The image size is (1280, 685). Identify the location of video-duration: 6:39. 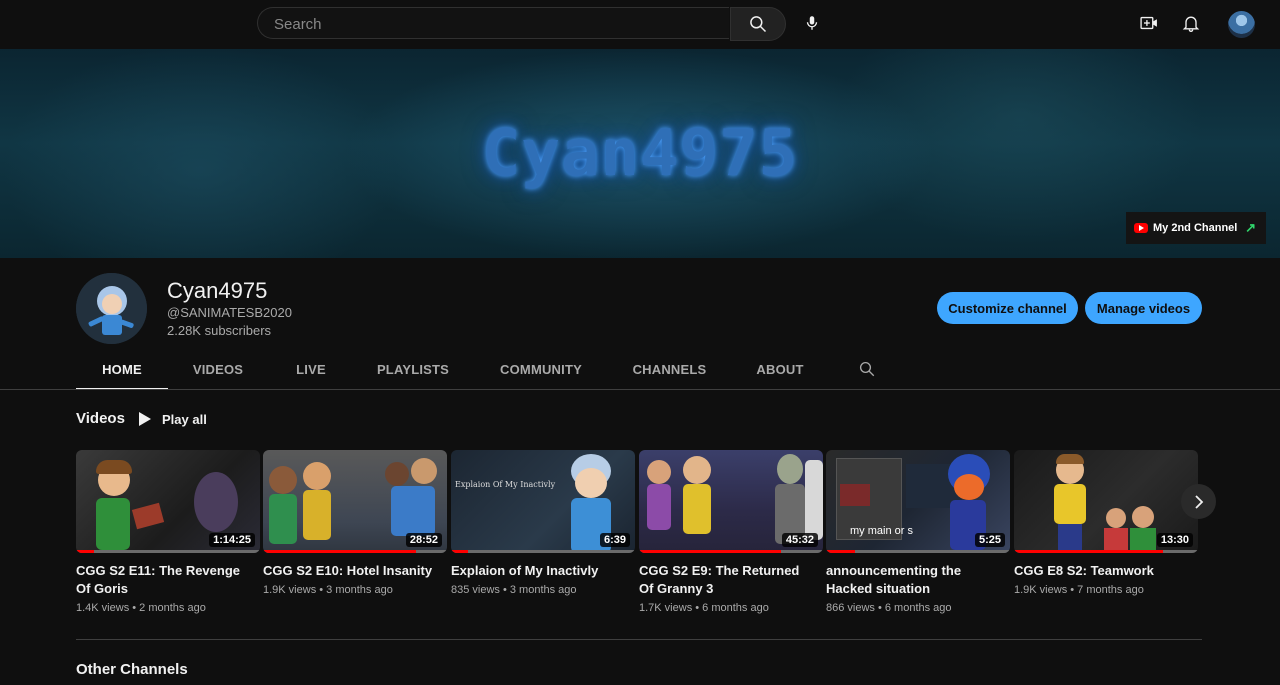
(614, 540).